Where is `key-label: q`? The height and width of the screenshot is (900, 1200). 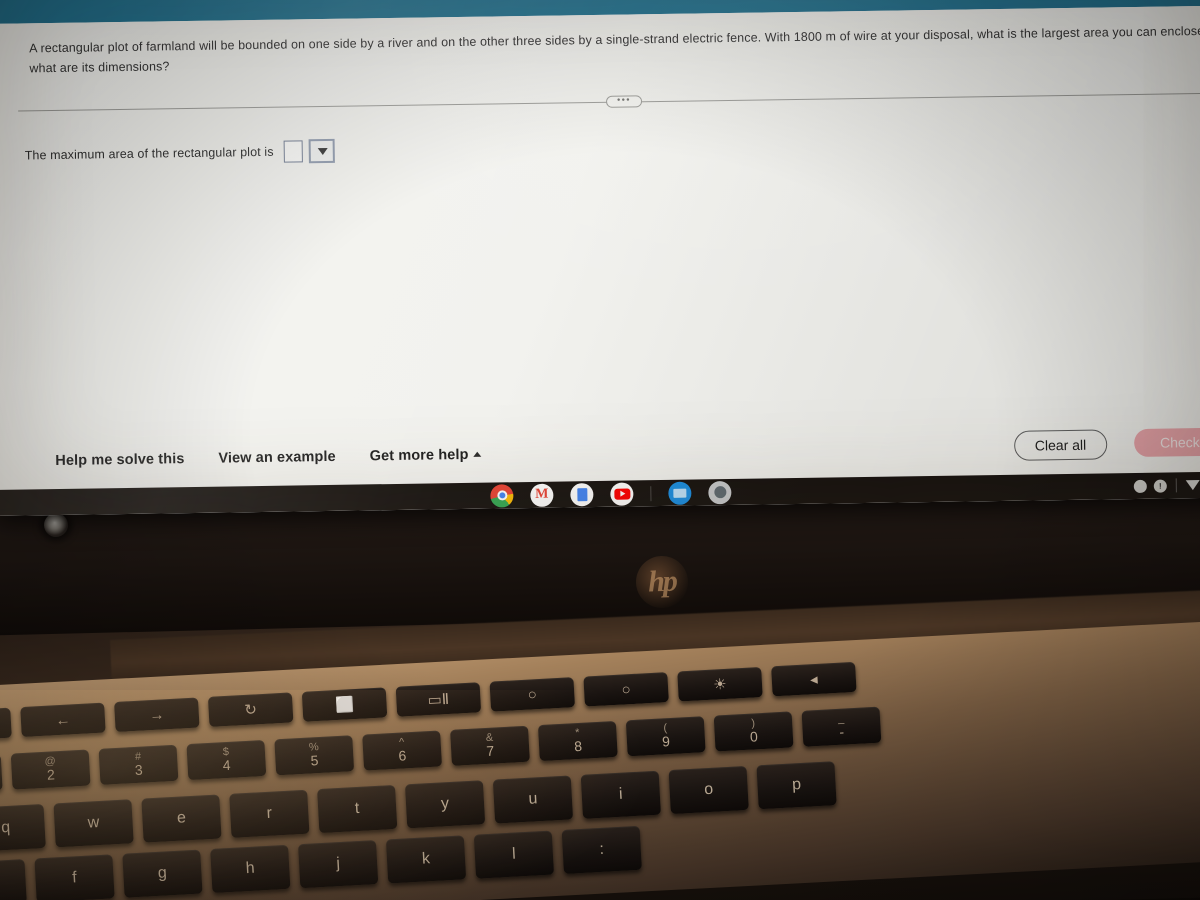 key-label: q is located at coordinates (5, 827).